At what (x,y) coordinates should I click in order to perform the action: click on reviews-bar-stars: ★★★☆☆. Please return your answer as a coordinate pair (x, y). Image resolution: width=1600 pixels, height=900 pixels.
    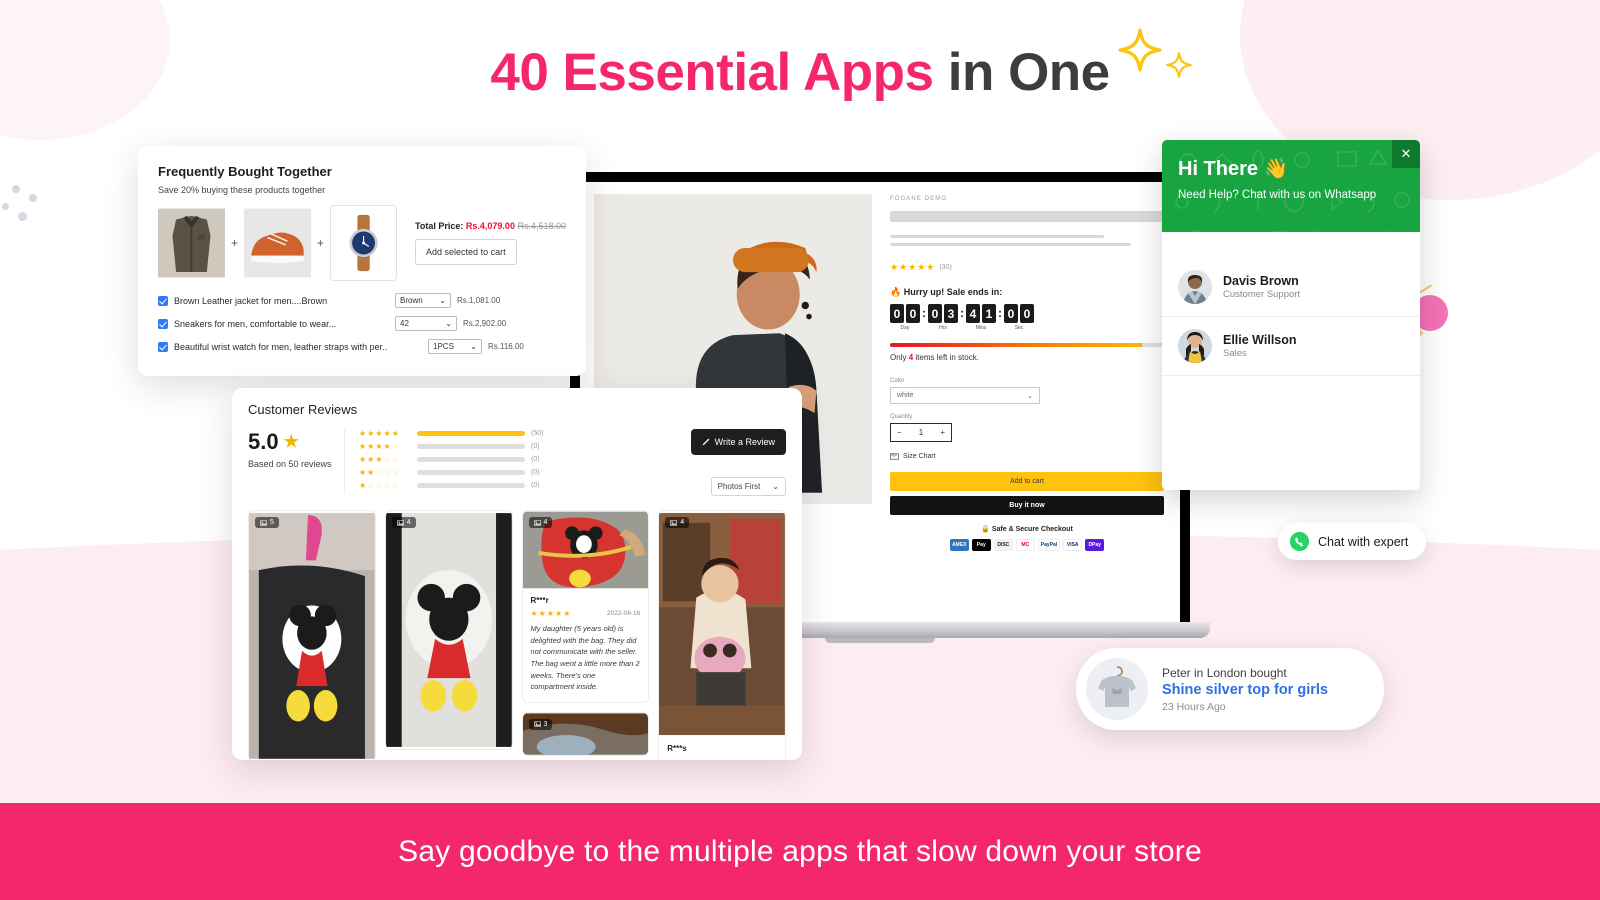
    Looking at the image, I should click on (379, 459).